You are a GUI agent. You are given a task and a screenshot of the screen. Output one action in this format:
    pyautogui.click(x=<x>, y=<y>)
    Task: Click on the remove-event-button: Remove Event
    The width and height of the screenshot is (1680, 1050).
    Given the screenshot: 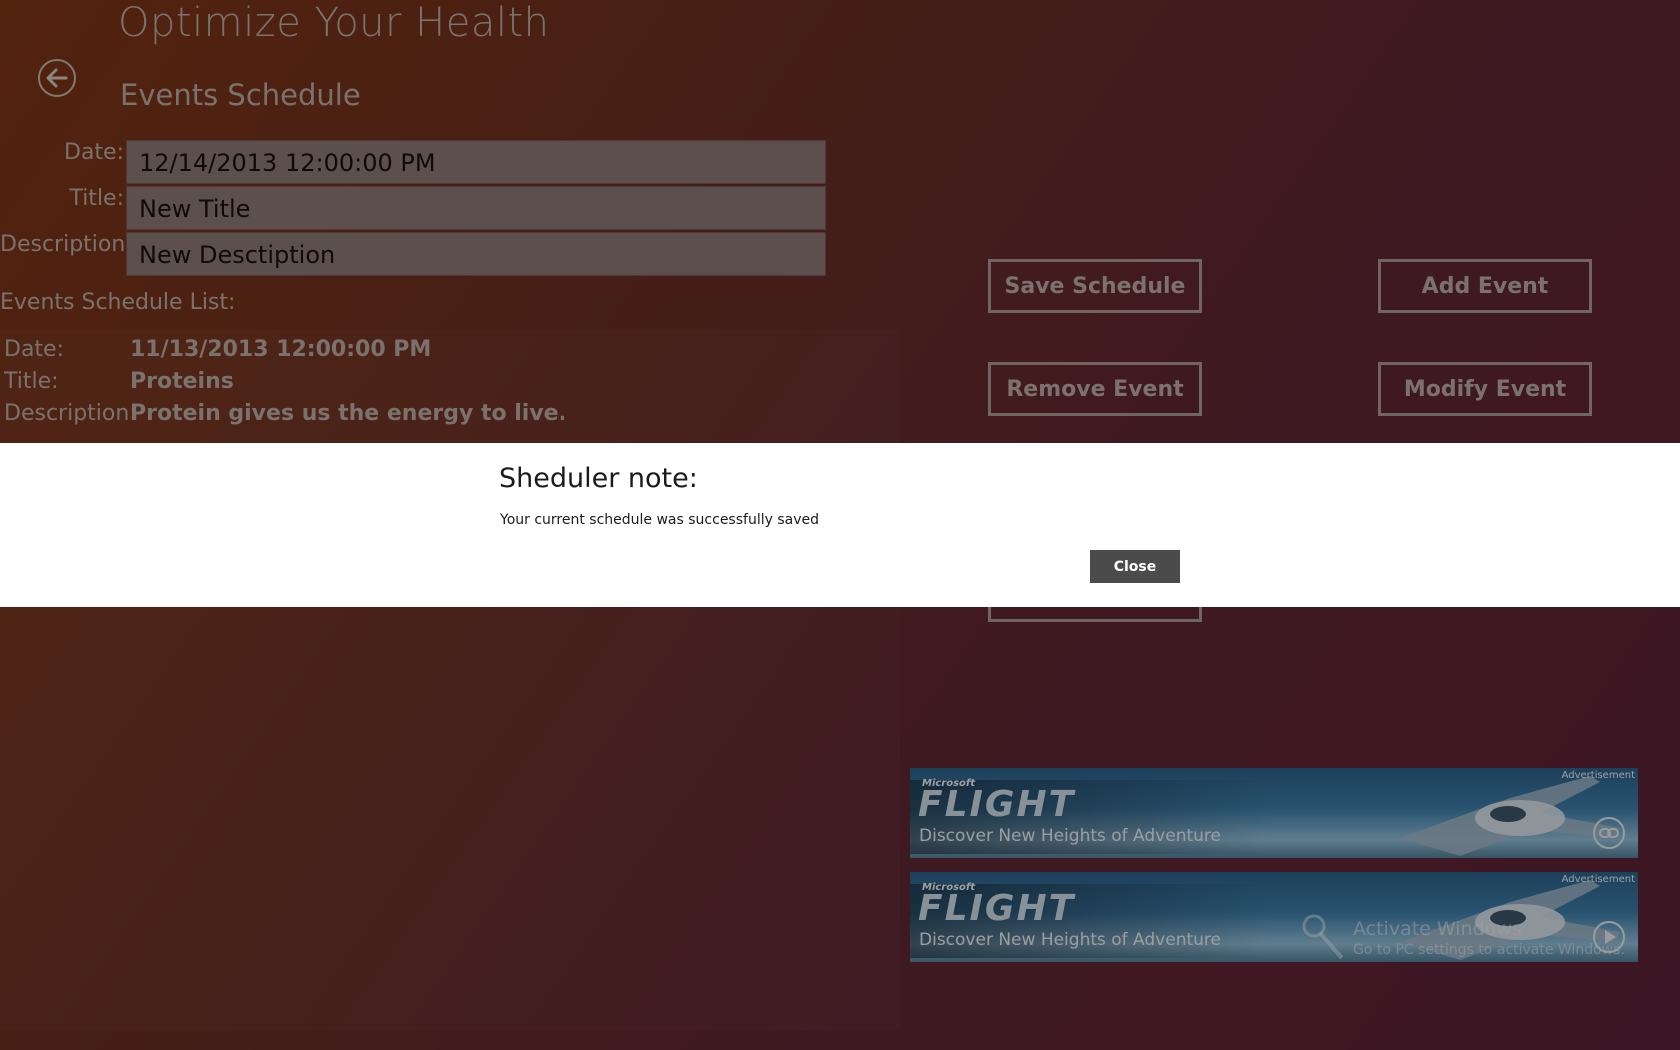 What is the action you would take?
    pyautogui.click(x=1095, y=389)
    